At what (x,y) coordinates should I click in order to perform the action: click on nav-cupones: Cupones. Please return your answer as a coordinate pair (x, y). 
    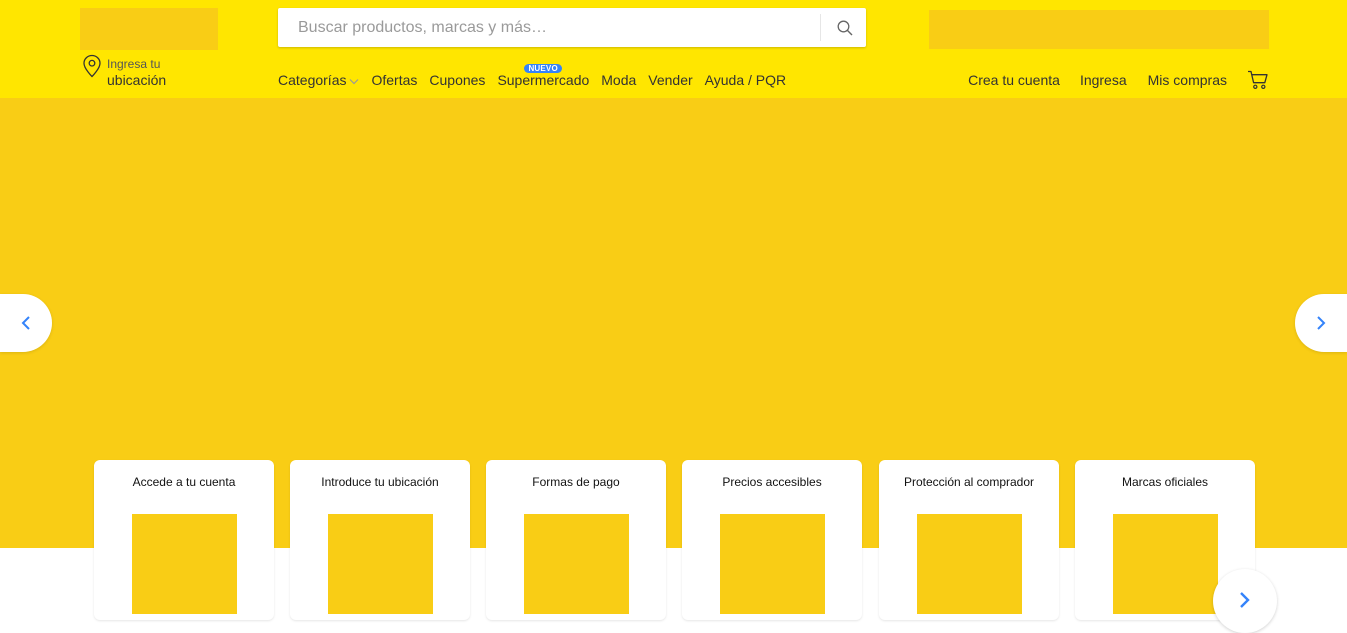
    Looking at the image, I should click on (457, 81).